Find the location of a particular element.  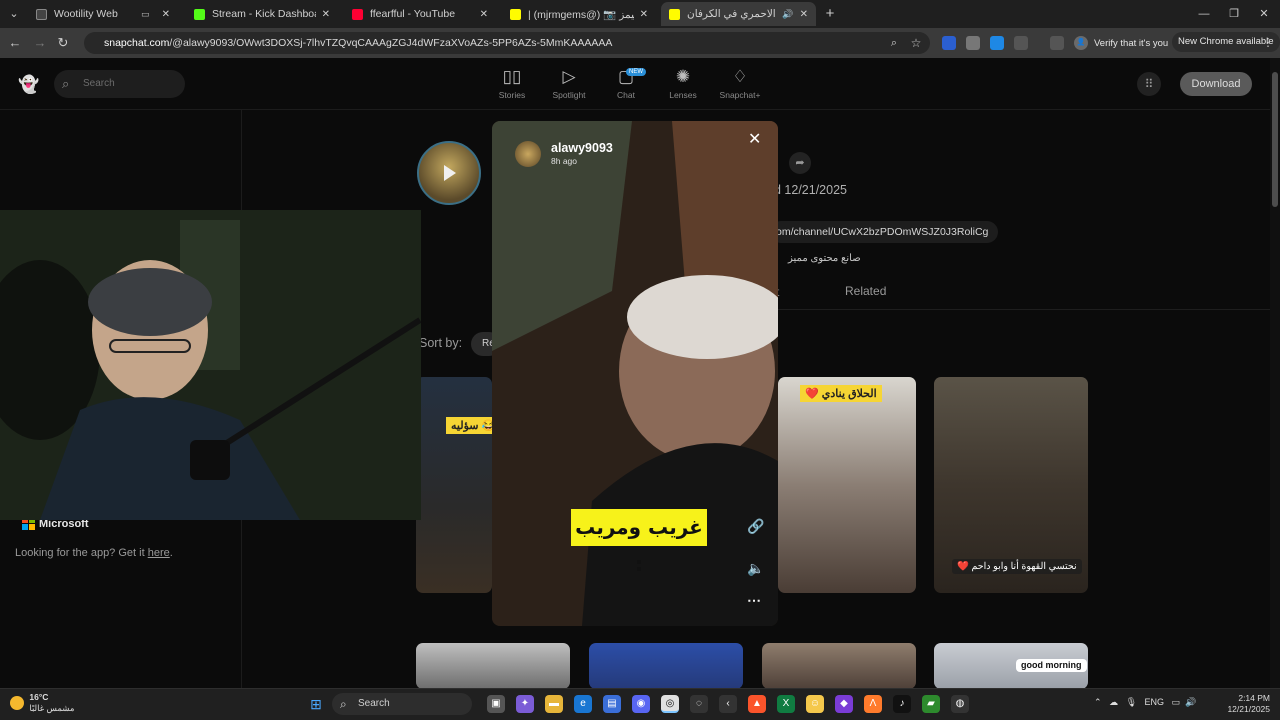

task-view-icon: ▣ is located at coordinates (496, 704).